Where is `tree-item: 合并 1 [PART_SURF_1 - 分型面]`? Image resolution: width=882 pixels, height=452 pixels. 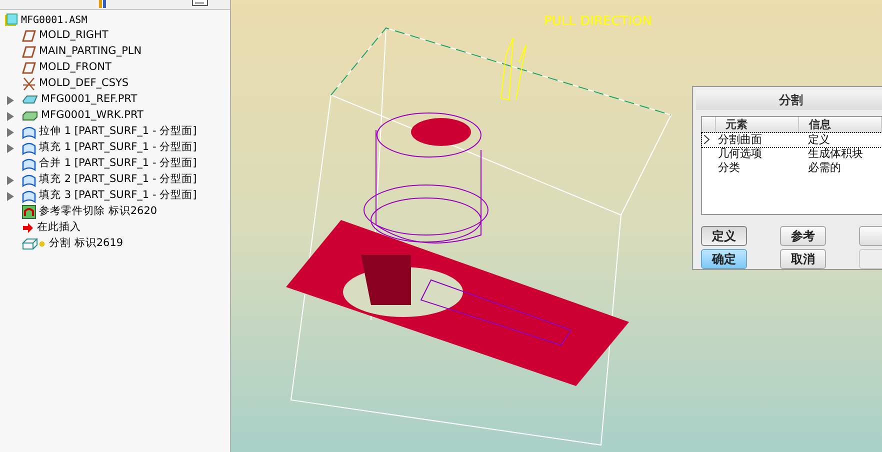
tree-item: 合并 1 [PART_SURF_1 - 分型面] is located at coordinates (118, 164).